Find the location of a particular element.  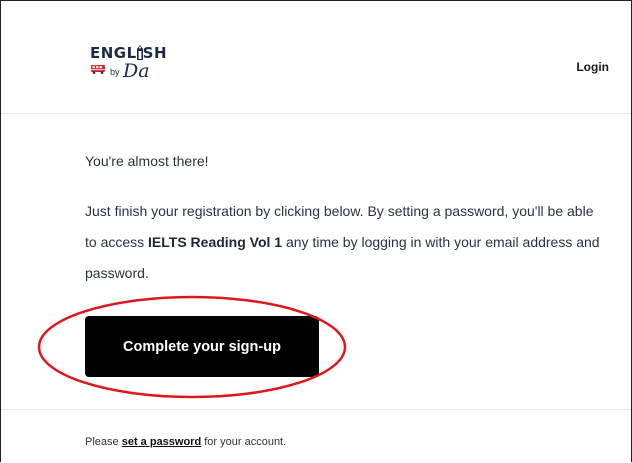

complete-signup-button: Complete your sign-up is located at coordinates (202, 346).